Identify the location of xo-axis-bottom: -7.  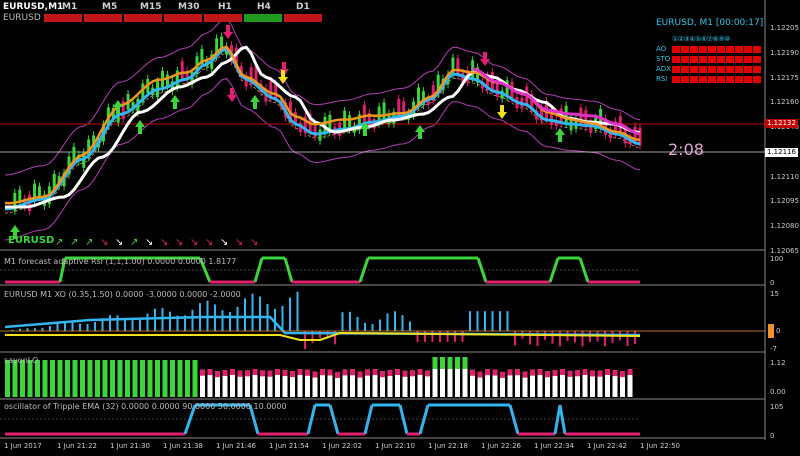
(773, 349).